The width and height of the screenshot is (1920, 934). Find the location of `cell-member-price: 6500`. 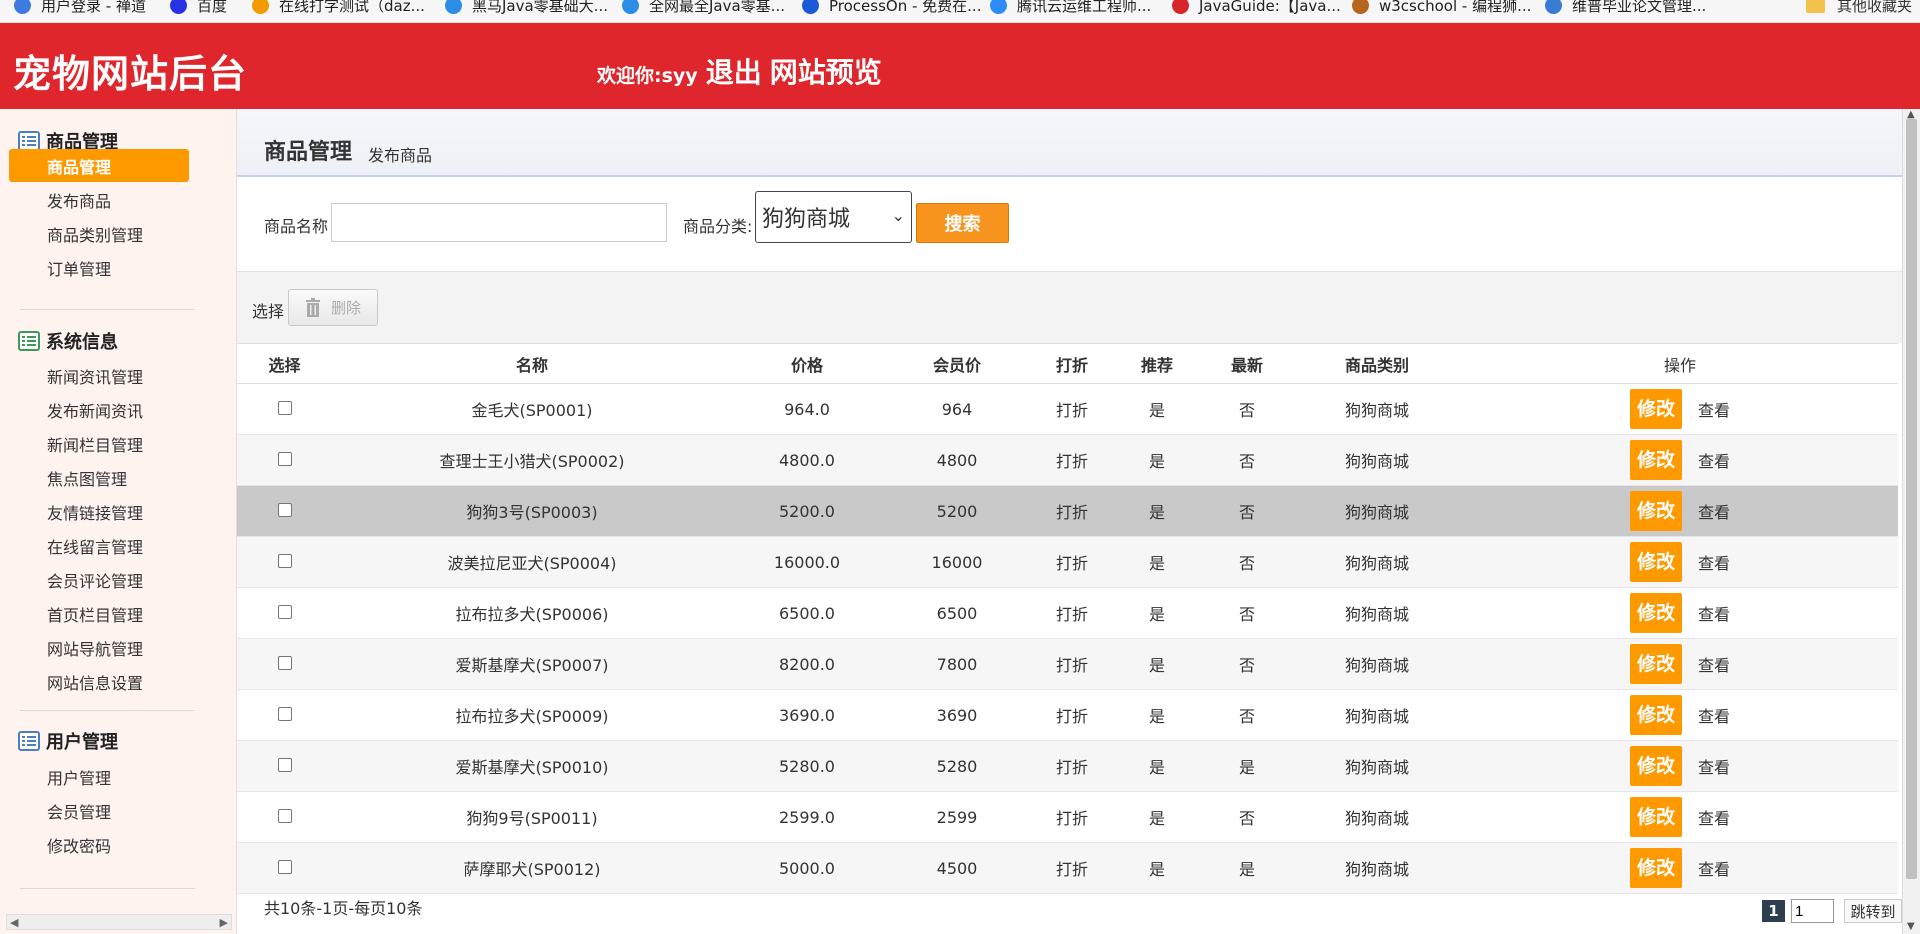

cell-member-price: 6500 is located at coordinates (957, 613).